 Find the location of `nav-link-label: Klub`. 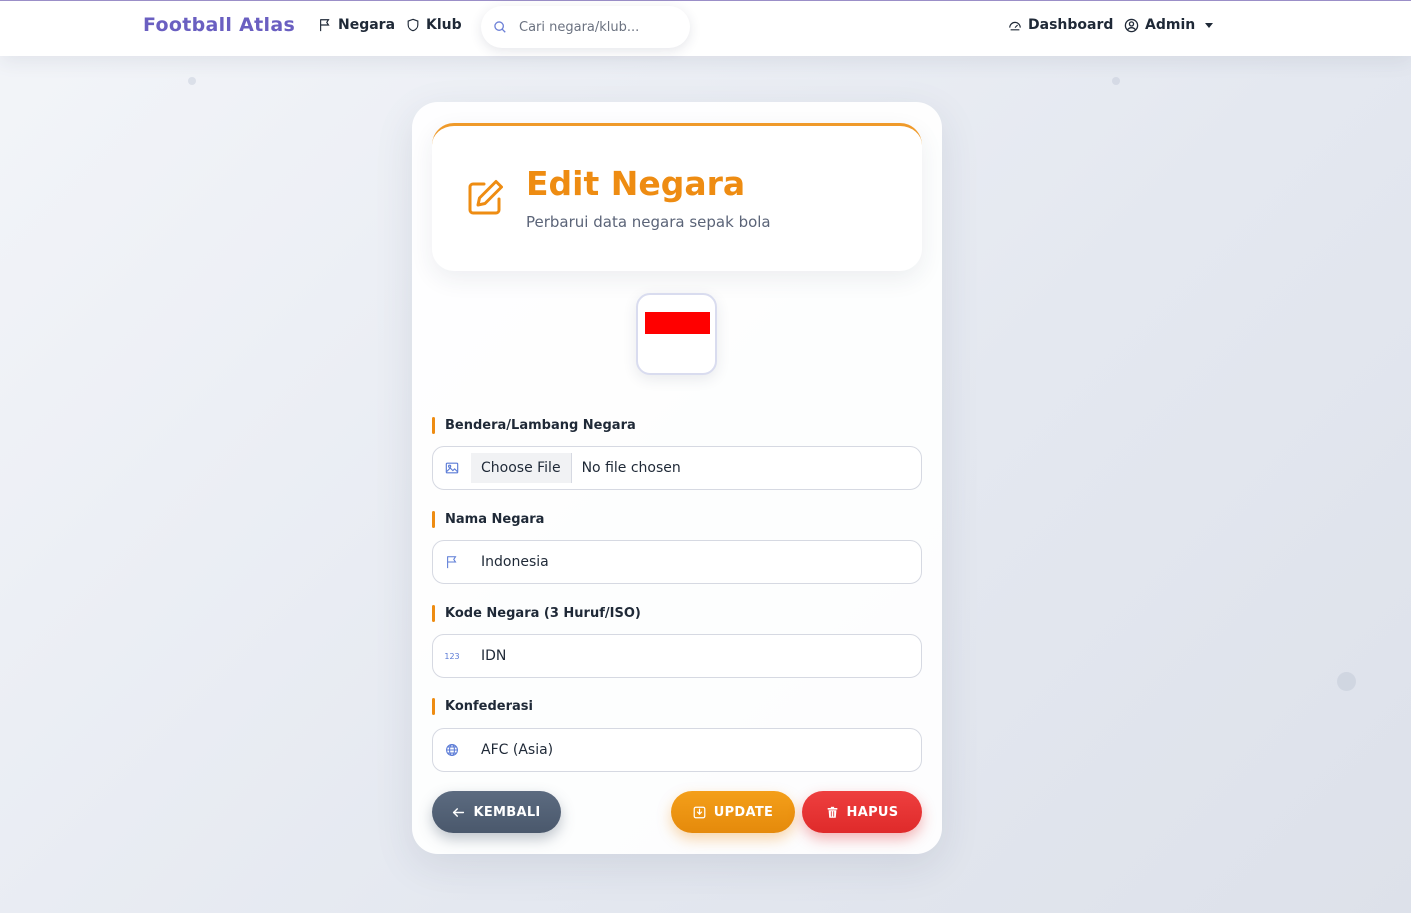

nav-link-label: Klub is located at coordinates (444, 25).